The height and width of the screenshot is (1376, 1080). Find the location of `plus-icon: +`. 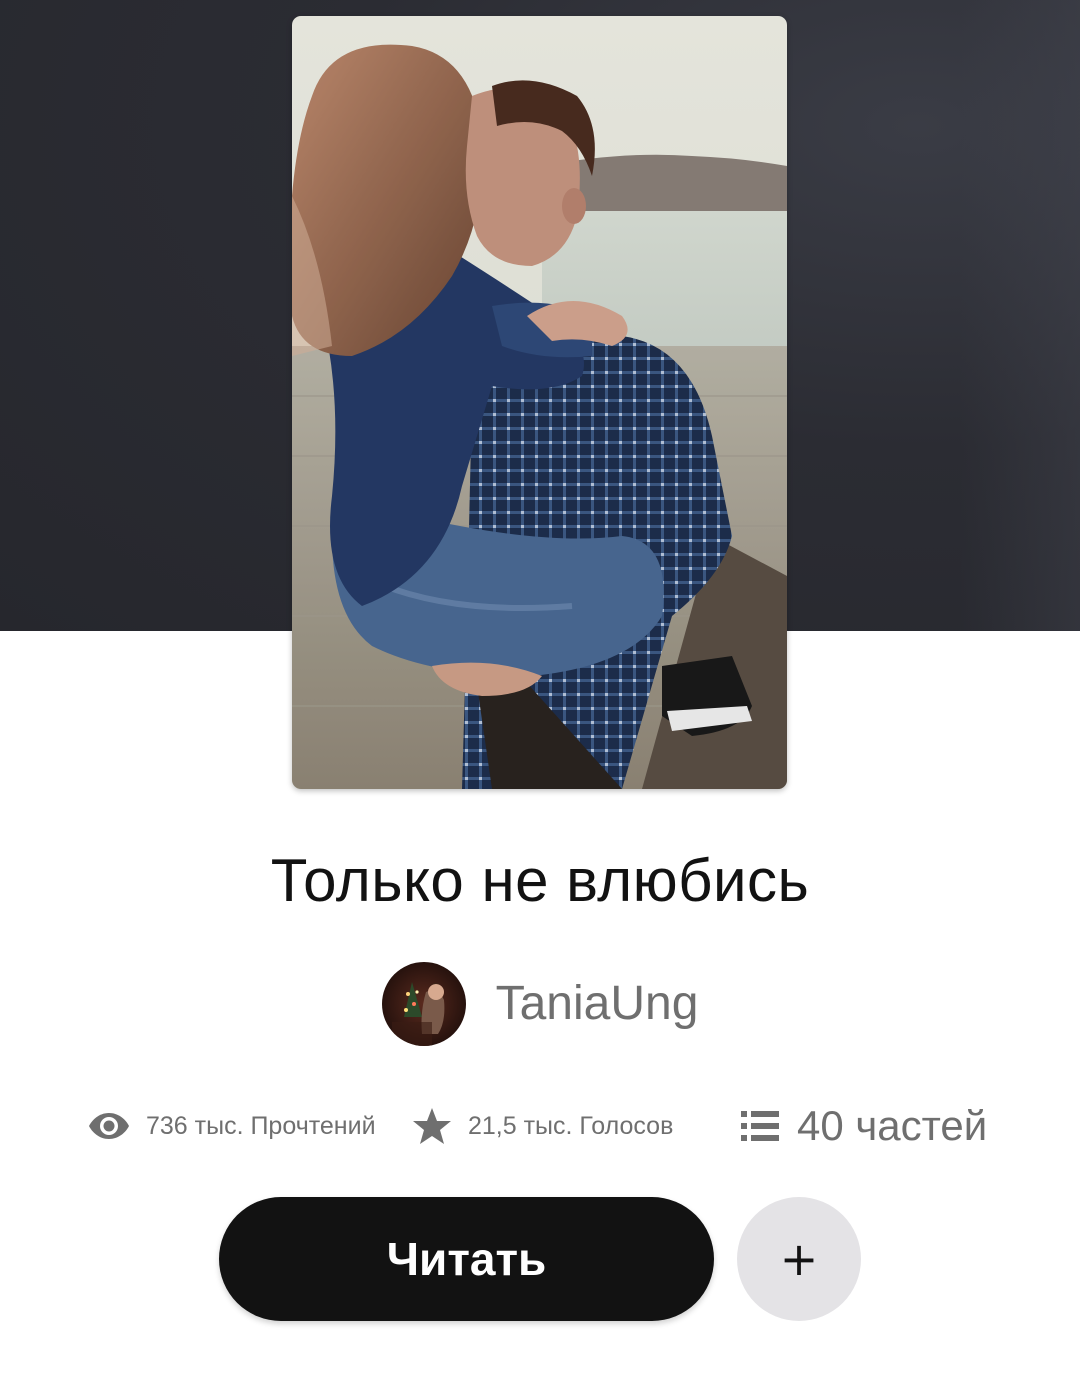

plus-icon: + is located at coordinates (799, 1259).